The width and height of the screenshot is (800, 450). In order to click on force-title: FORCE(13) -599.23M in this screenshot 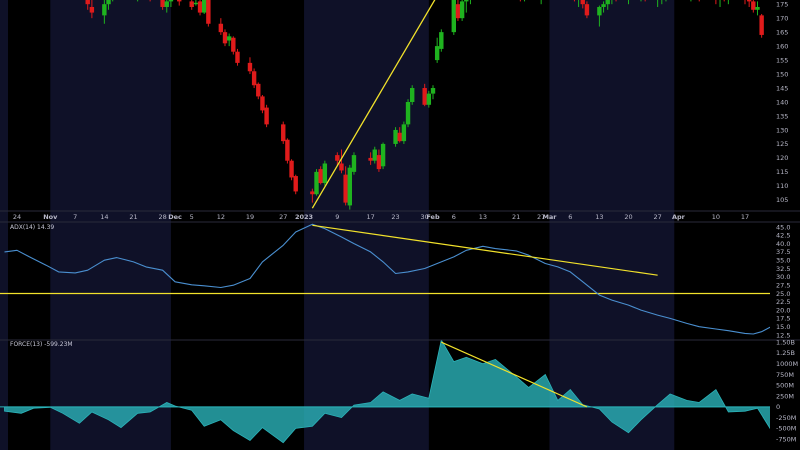, I will do `click(41, 344)`.